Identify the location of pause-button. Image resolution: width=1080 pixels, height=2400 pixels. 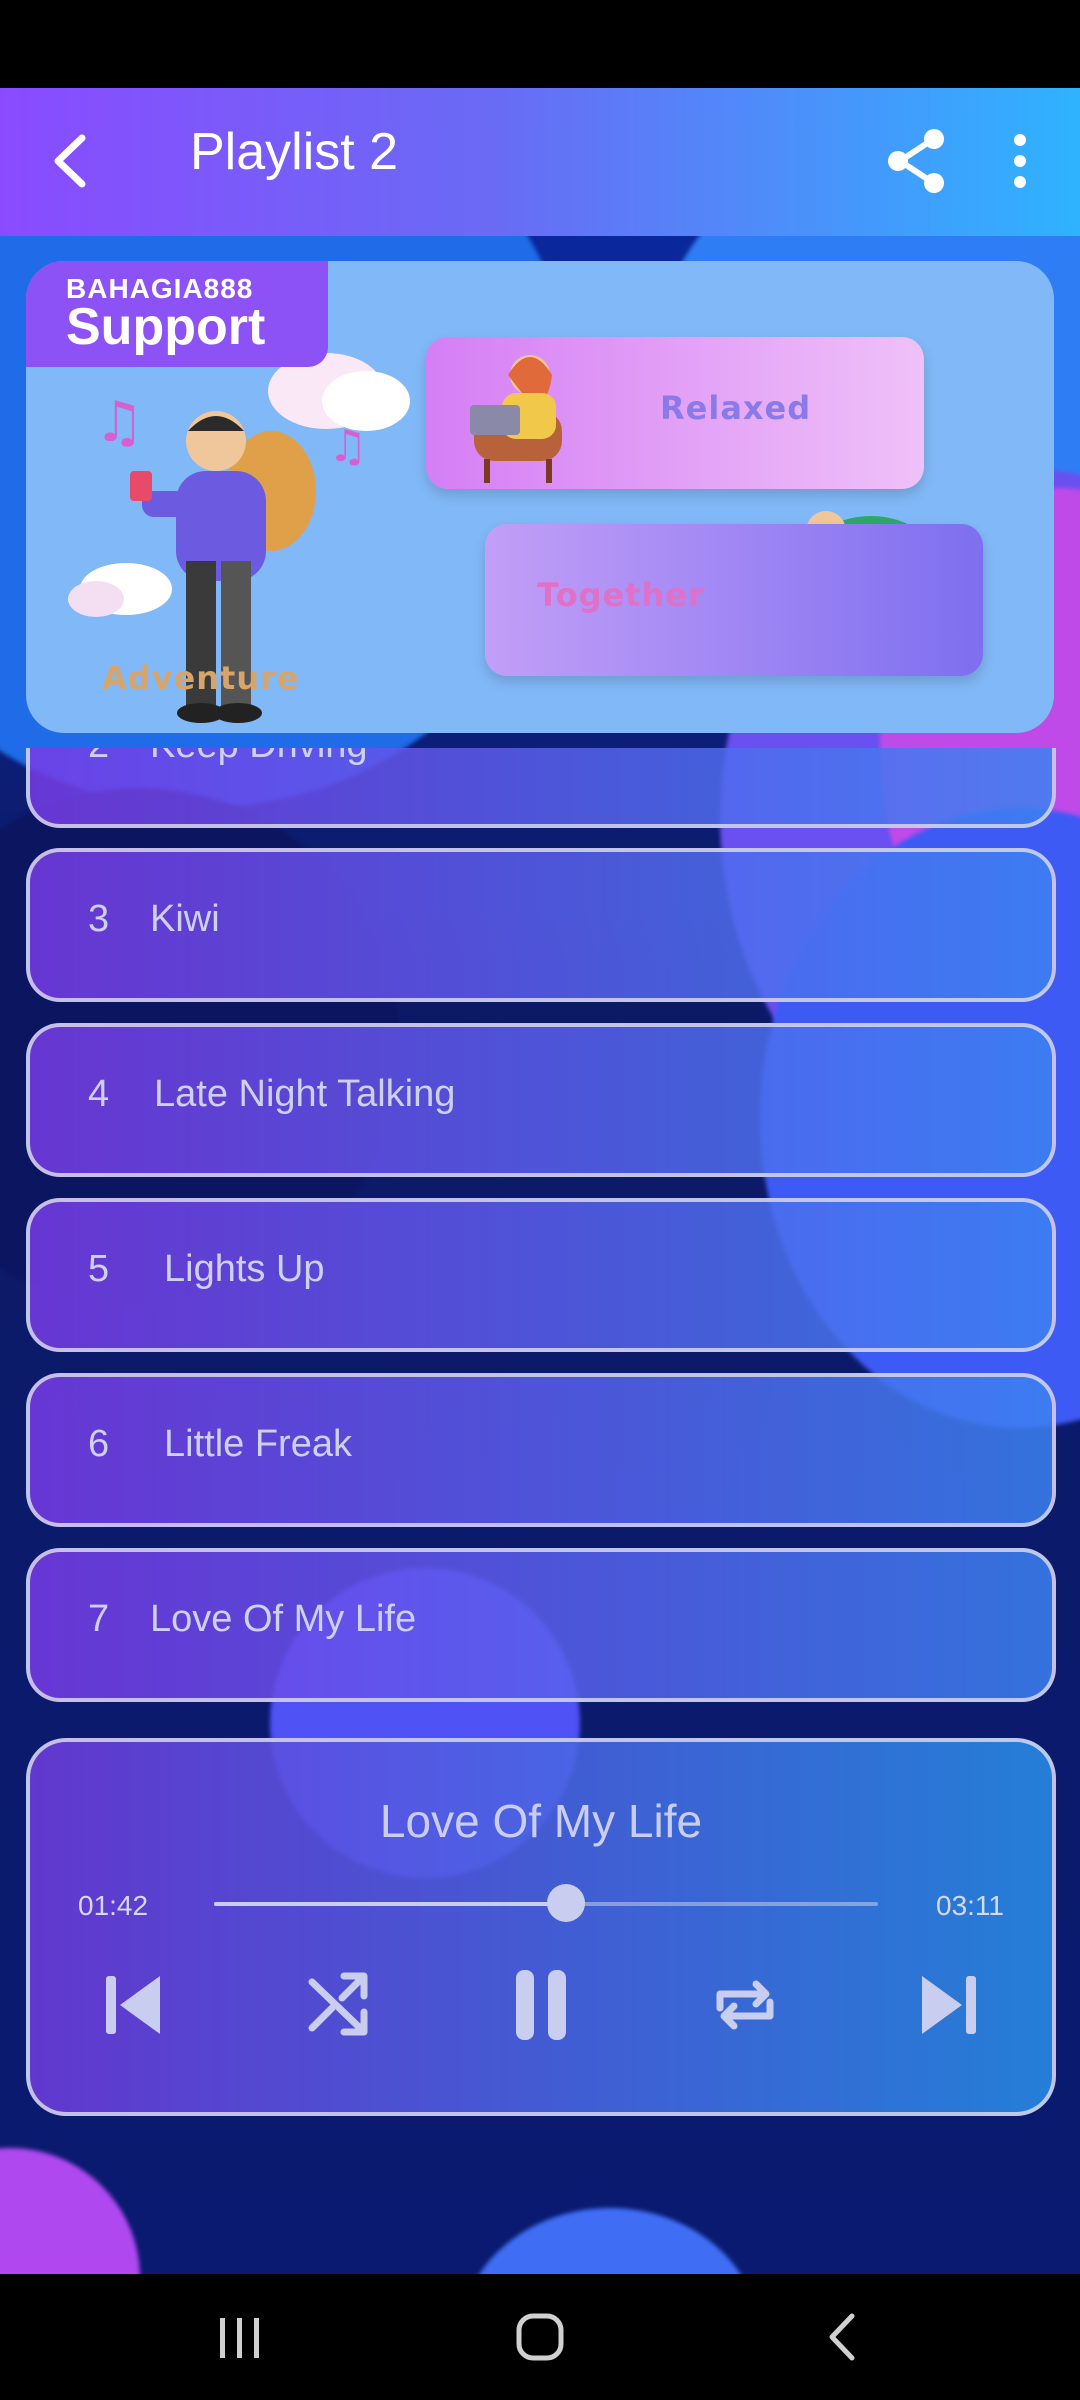
(541, 2005).